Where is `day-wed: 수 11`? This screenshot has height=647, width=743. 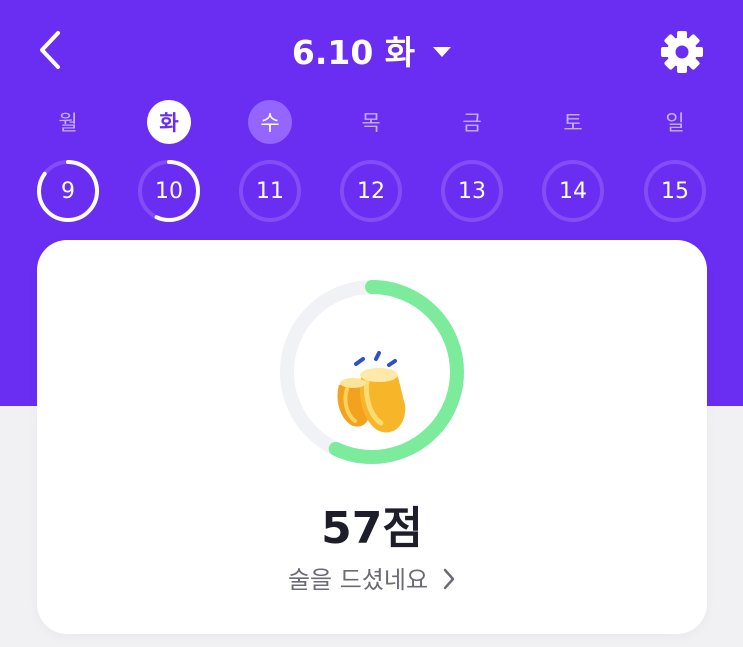
day-wed: 수 11 is located at coordinates (270, 162).